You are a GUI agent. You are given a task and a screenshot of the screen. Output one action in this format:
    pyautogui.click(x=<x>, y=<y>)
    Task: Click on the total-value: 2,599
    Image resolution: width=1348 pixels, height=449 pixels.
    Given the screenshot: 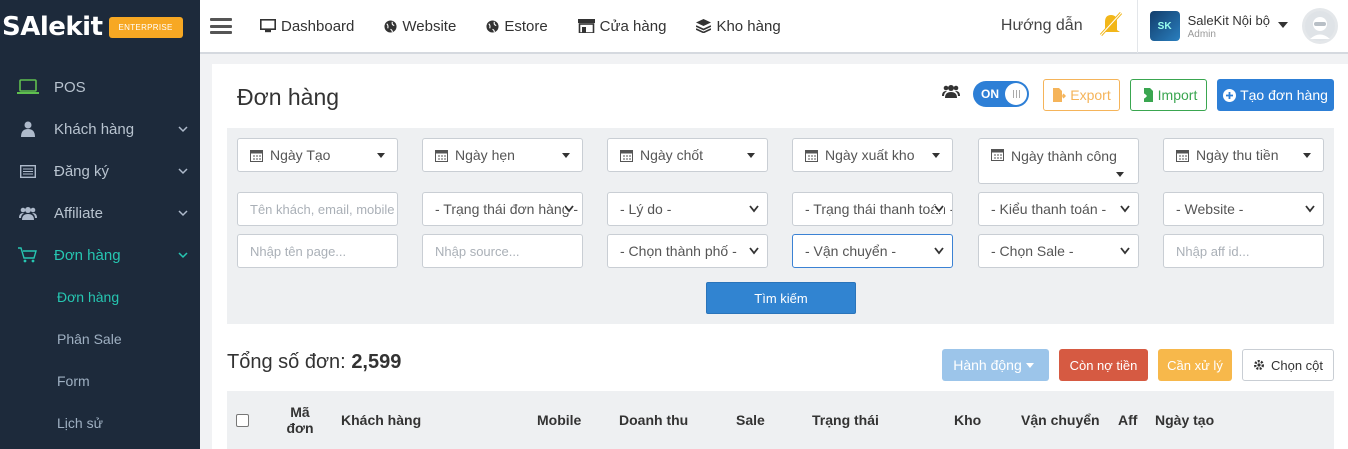 What is the action you would take?
    pyautogui.click(x=376, y=362)
    